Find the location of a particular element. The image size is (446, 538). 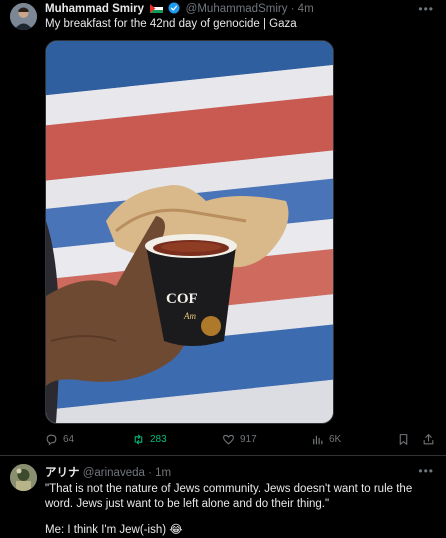

views-count: 6K is located at coordinates (335, 439).